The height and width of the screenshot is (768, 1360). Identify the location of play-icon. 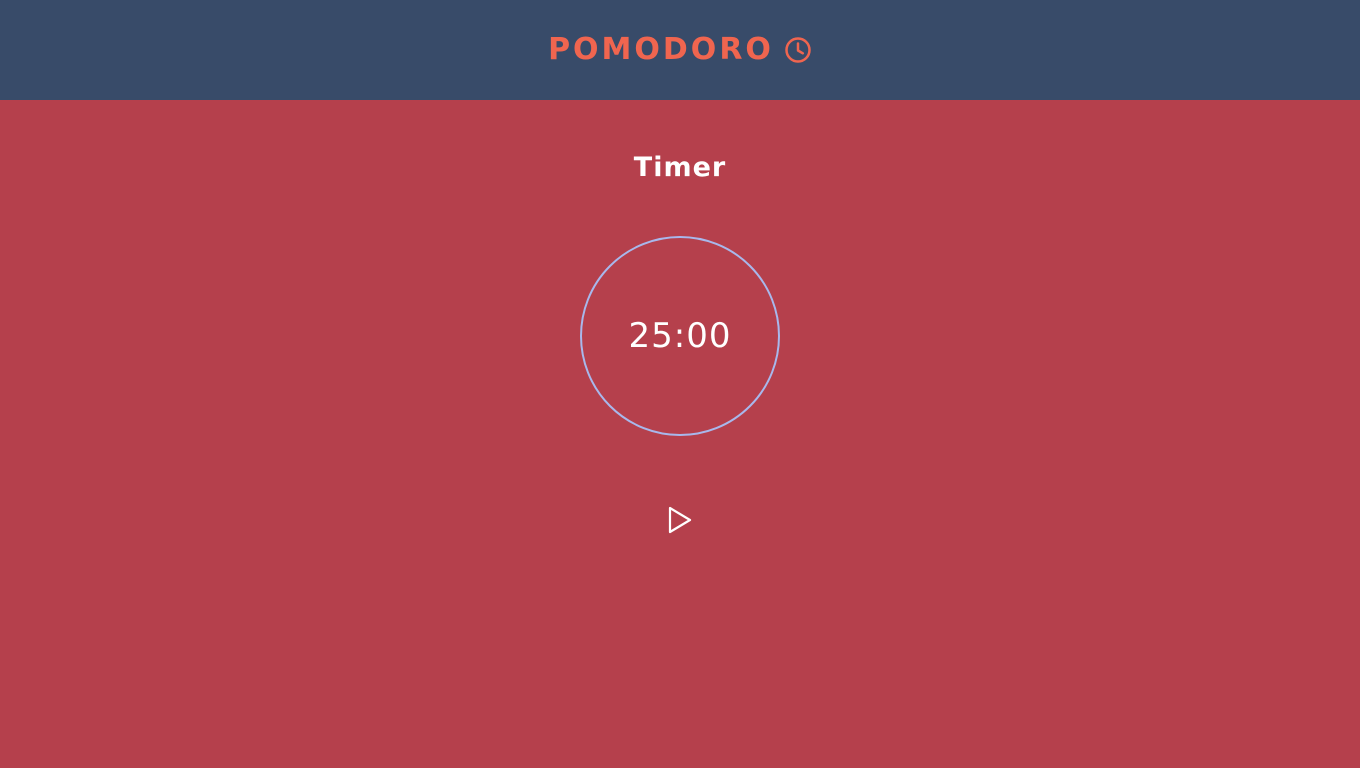
(680, 520).